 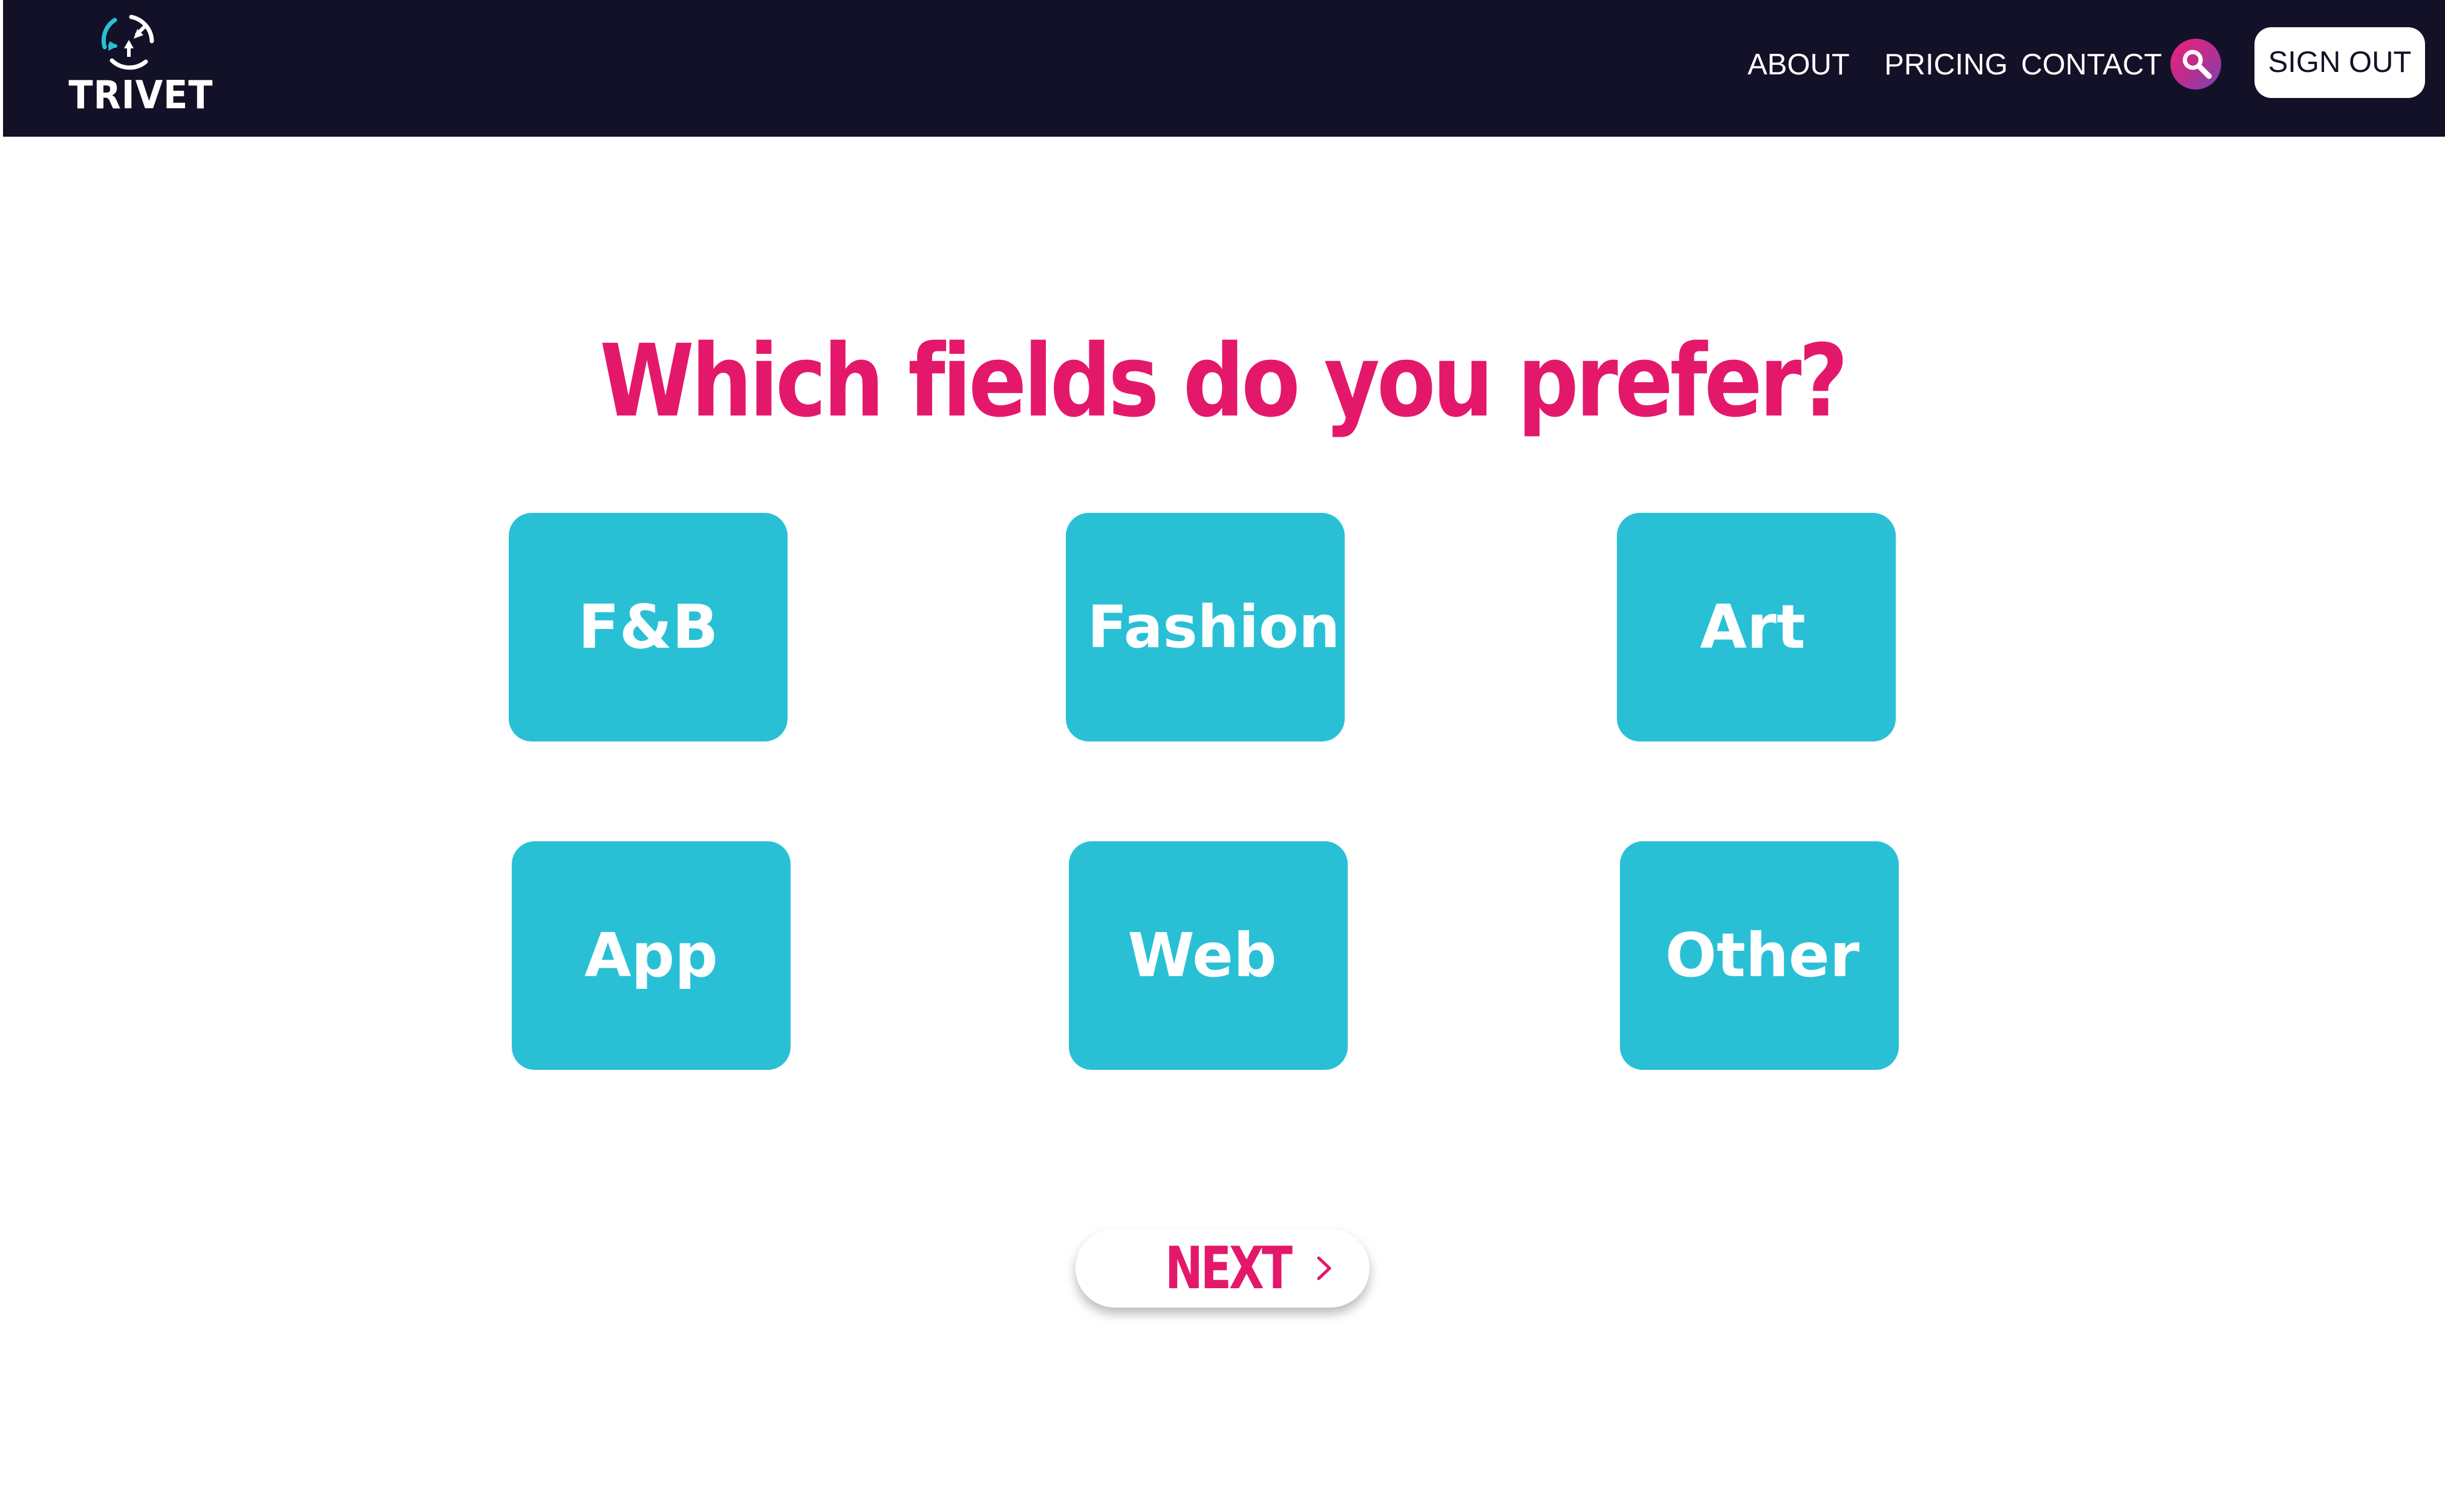 I want to click on next-button-label: NEXT, so click(x=1229, y=1268).